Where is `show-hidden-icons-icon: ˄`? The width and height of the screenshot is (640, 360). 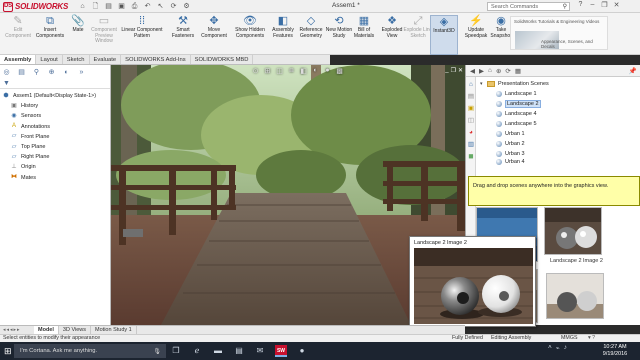
show-hidden-icons-icon: ˄ is located at coordinates (550, 348).